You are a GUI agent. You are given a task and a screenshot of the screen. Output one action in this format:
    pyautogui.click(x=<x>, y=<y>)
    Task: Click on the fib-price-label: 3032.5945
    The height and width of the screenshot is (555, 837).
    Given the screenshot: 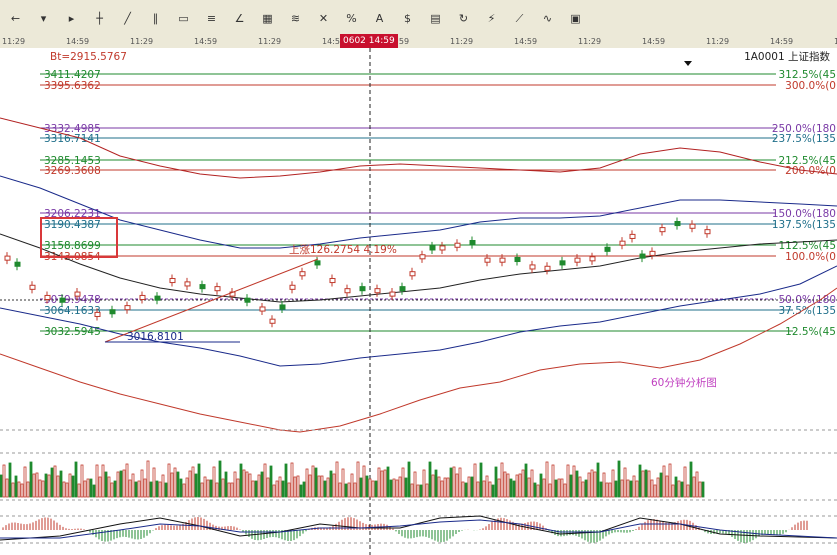 What is the action you would take?
    pyautogui.click(x=72, y=332)
    